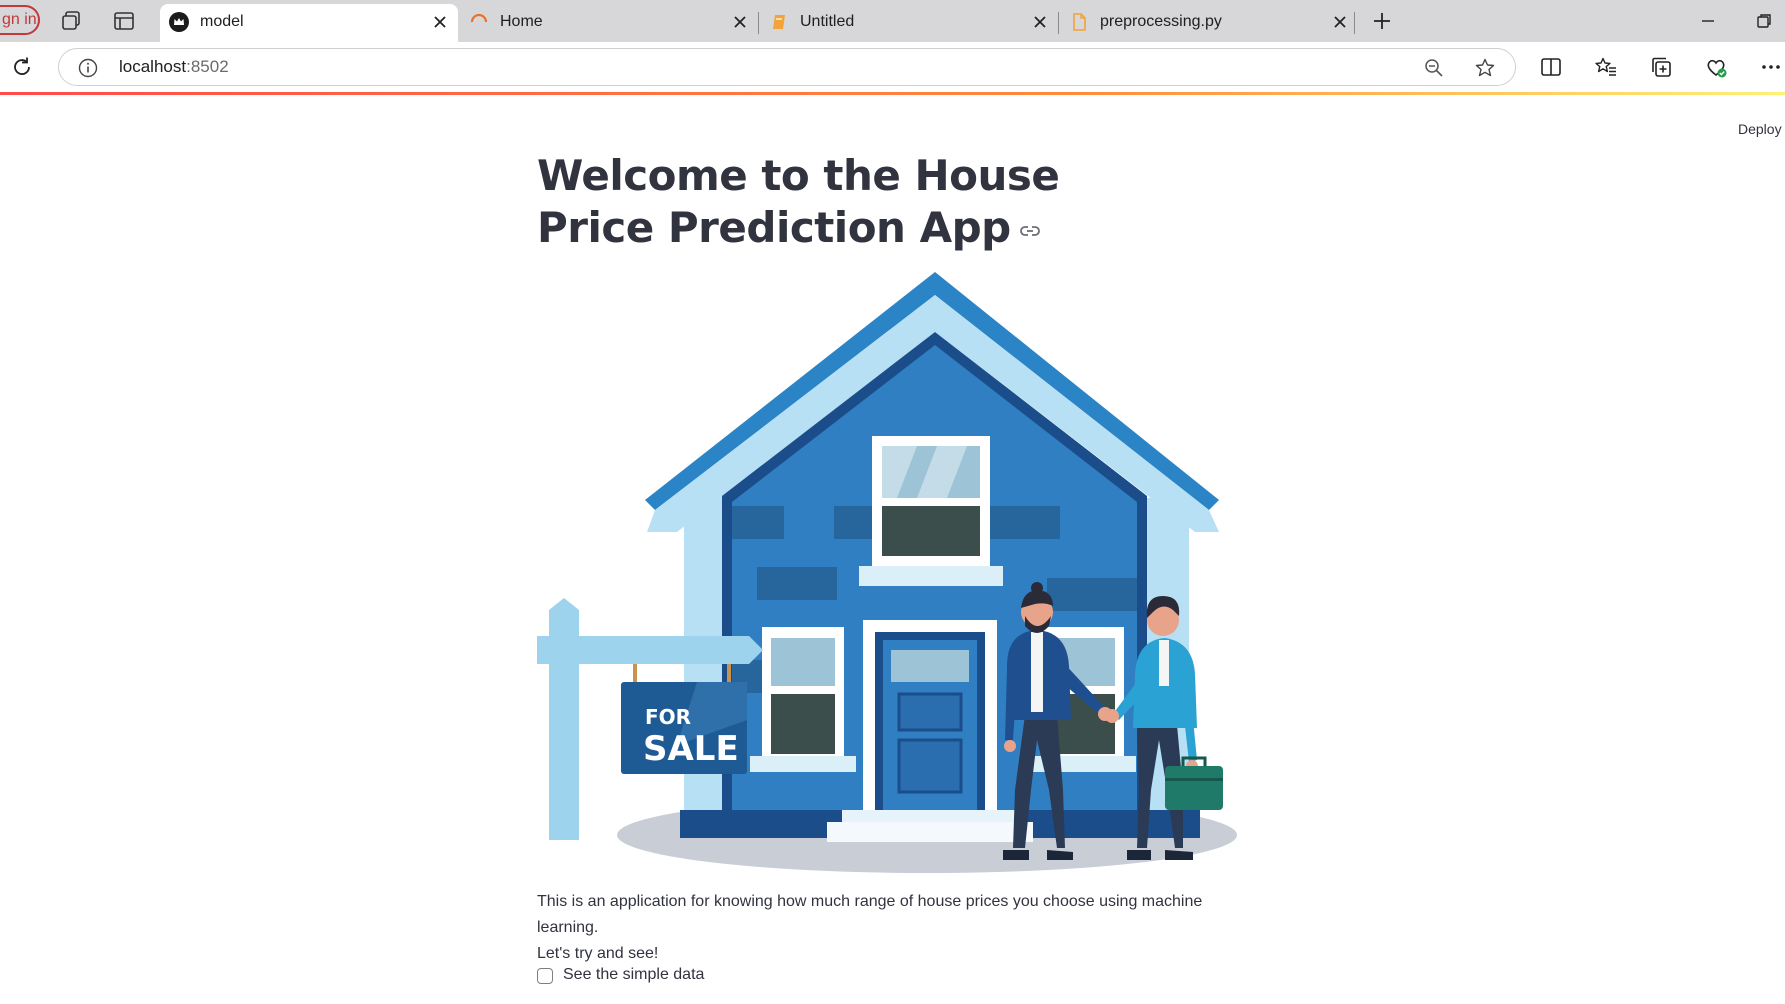  I want to click on favorites-icon, so click(1606, 67).